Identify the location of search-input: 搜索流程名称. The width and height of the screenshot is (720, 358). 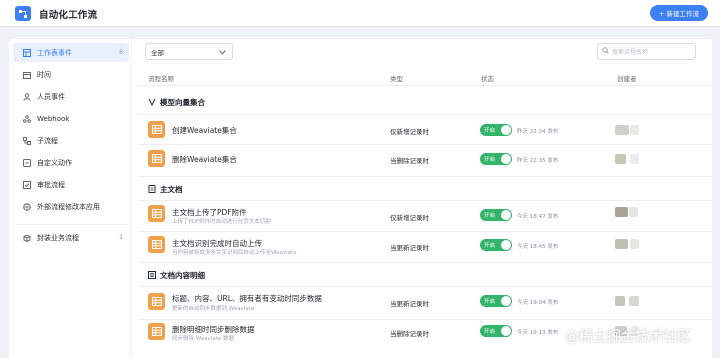
(646, 51).